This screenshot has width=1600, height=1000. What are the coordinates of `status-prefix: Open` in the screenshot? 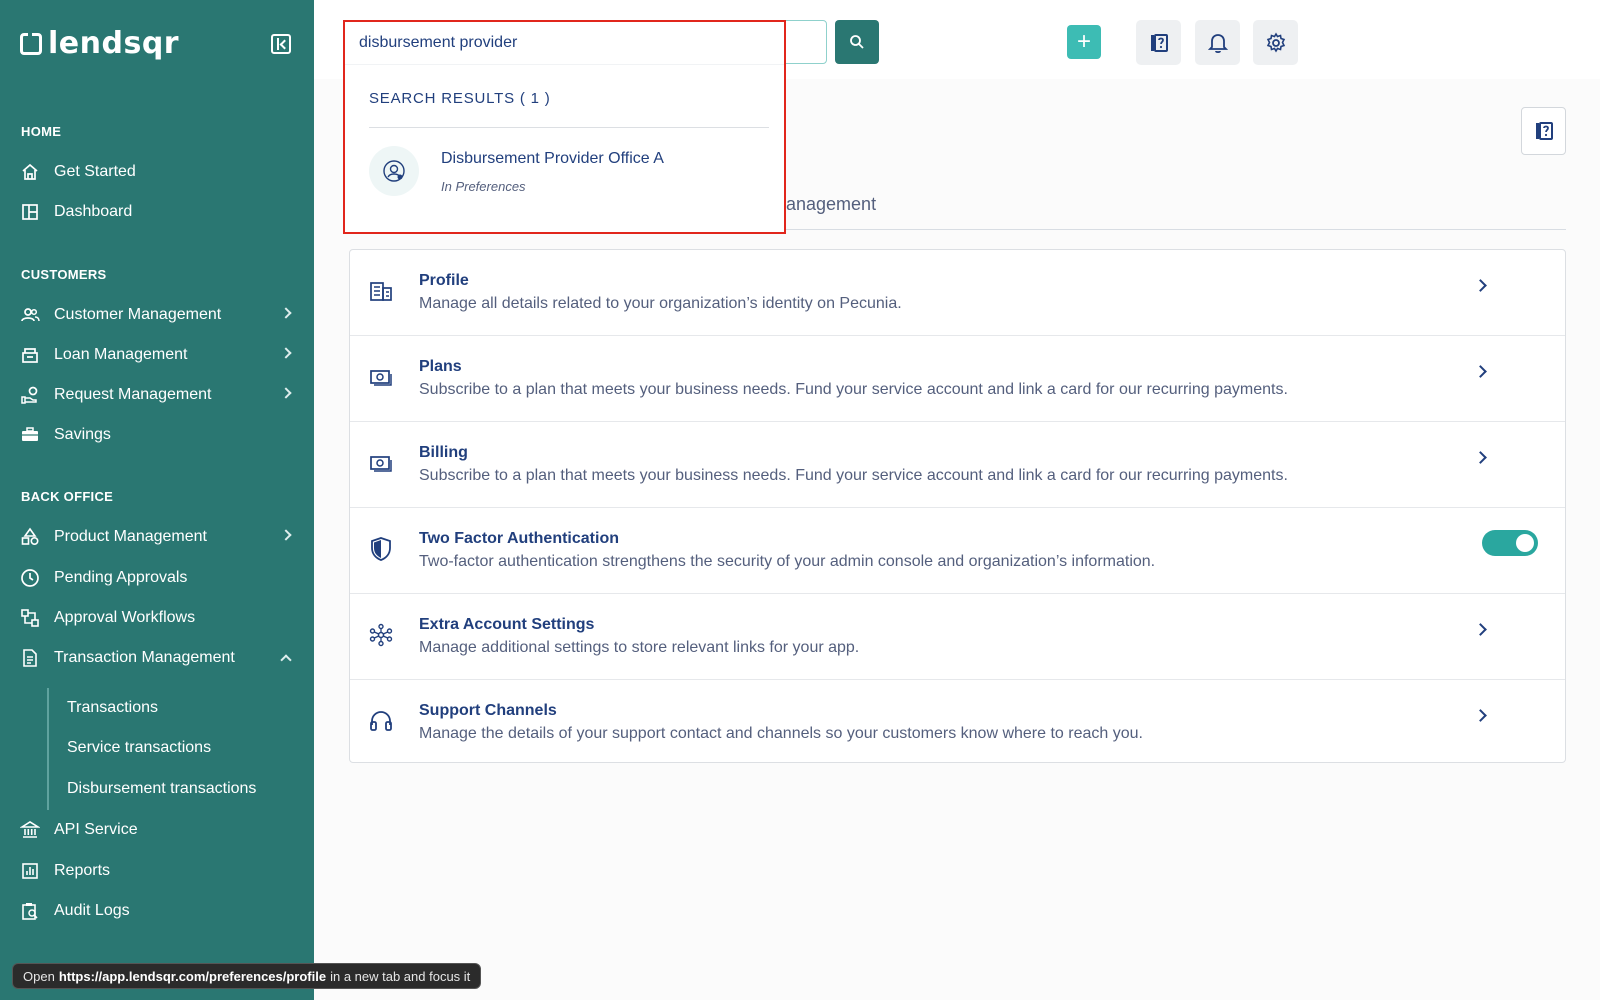 It's located at (39, 976).